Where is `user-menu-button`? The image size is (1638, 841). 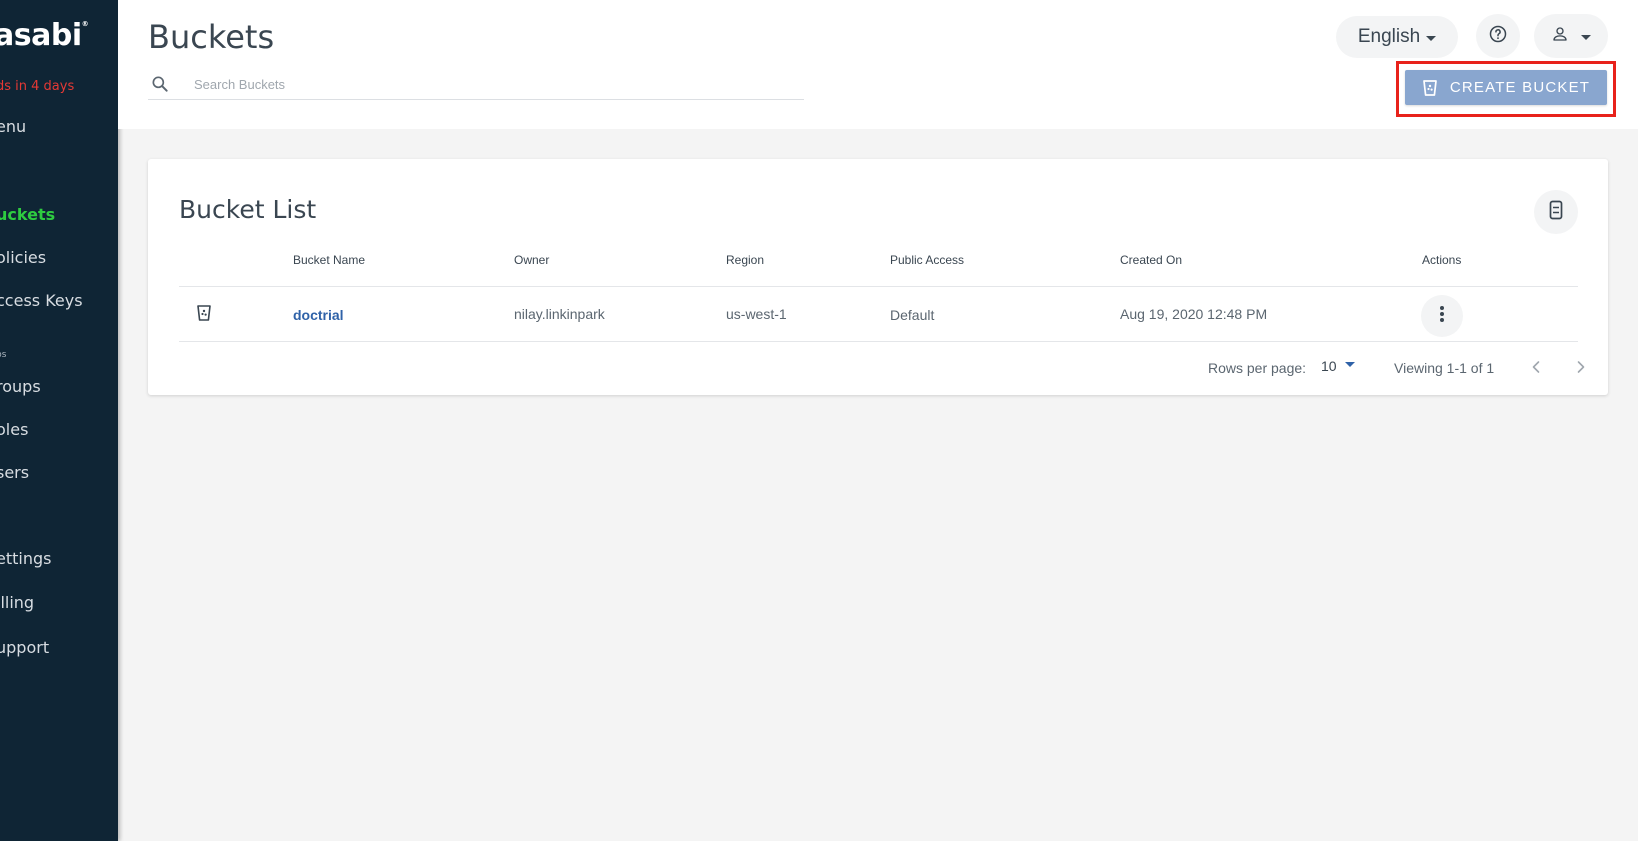 user-menu-button is located at coordinates (1571, 36).